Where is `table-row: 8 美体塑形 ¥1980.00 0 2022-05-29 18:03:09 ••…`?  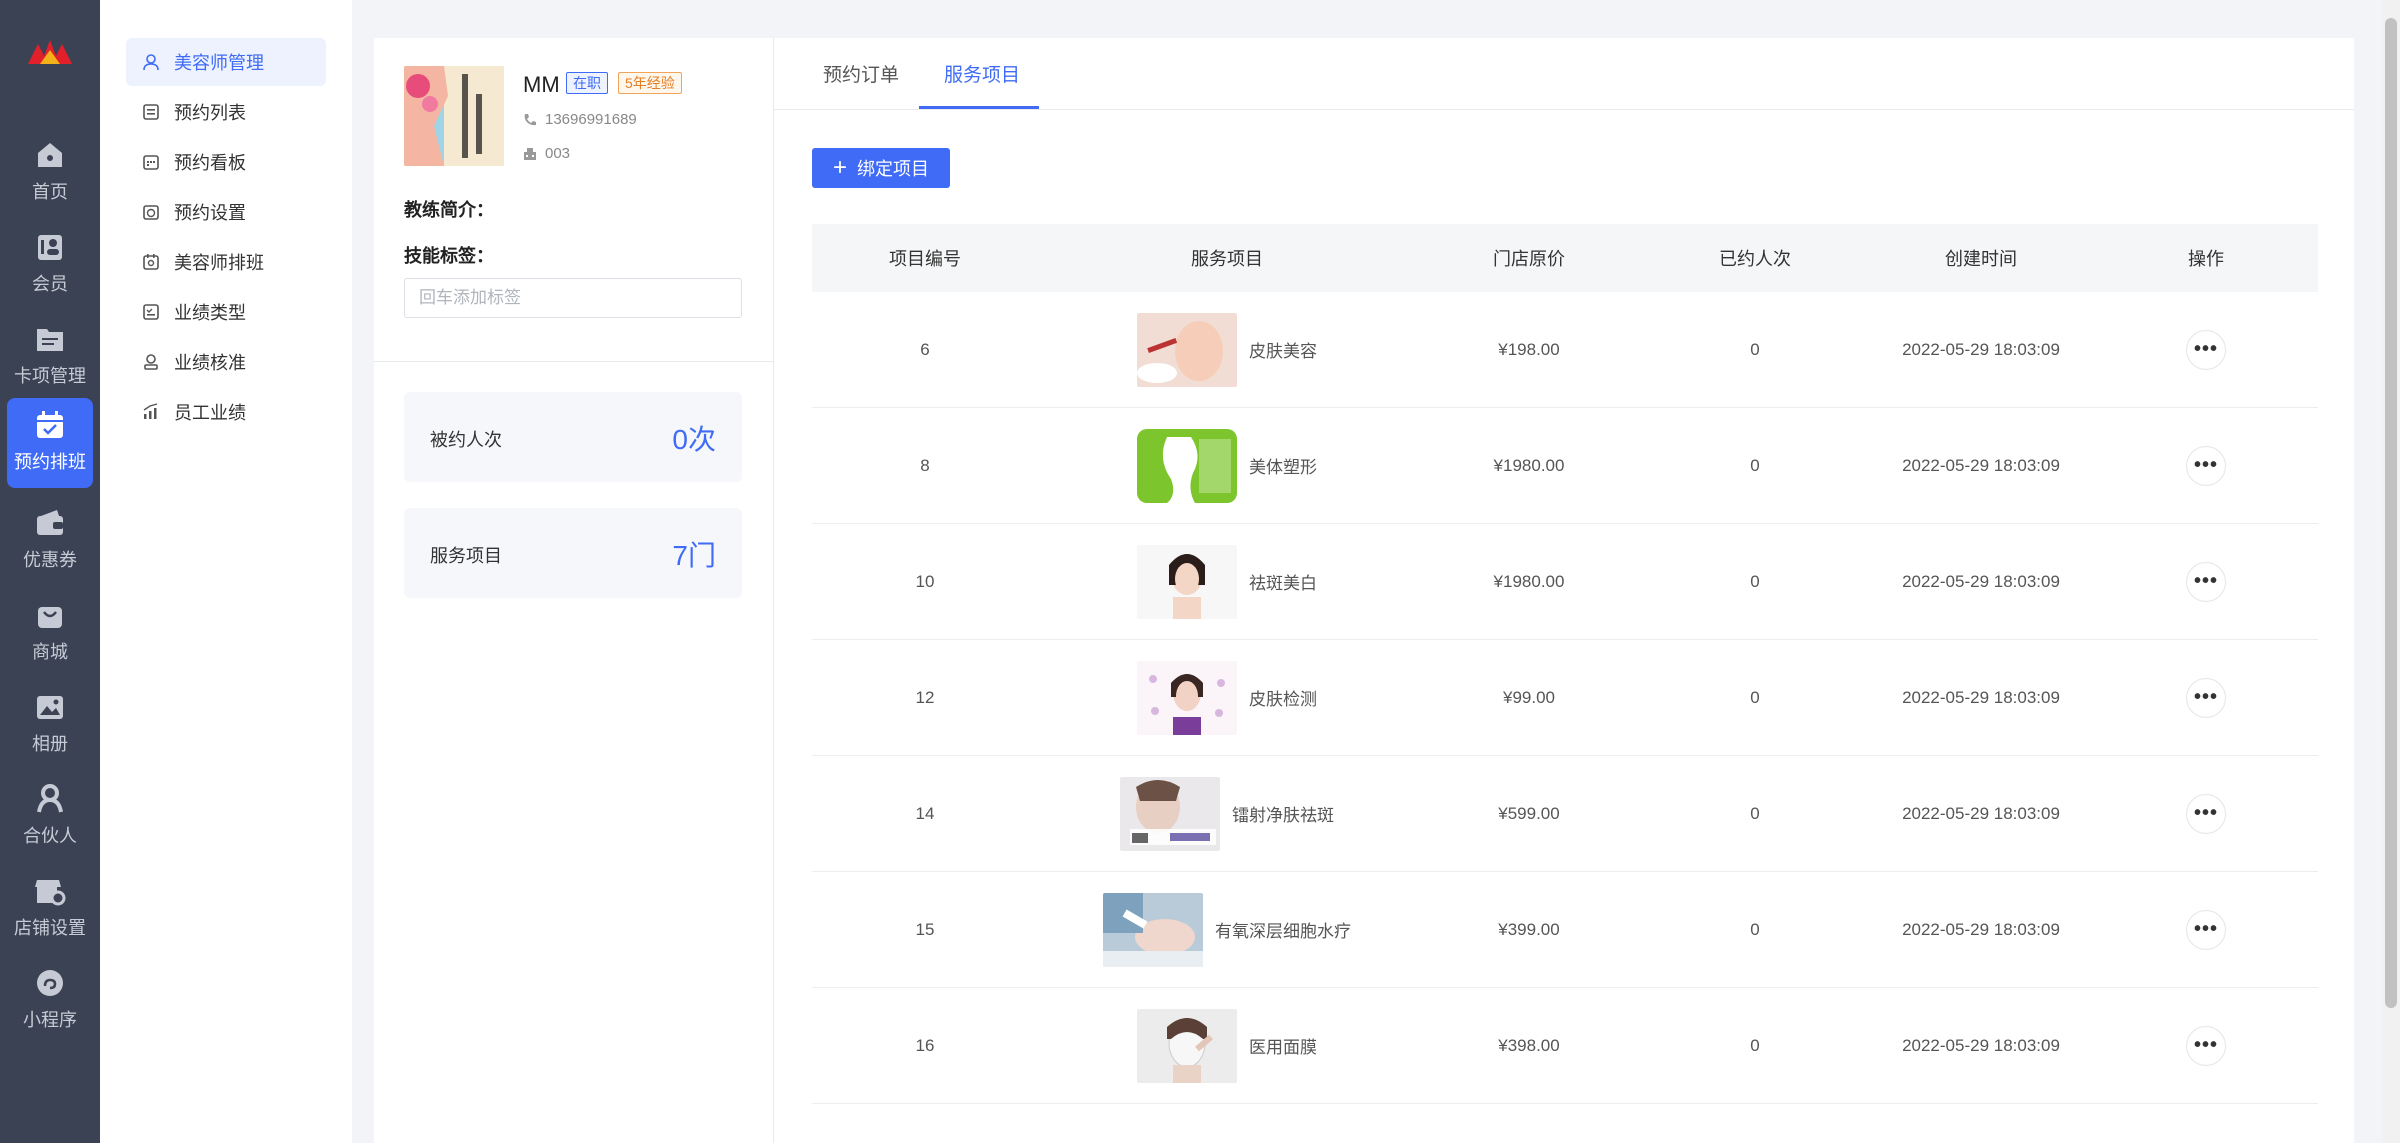
table-row: 8 美体塑形 ¥1980.00 0 2022-05-29 18:03:09 ••… is located at coordinates (1565, 466).